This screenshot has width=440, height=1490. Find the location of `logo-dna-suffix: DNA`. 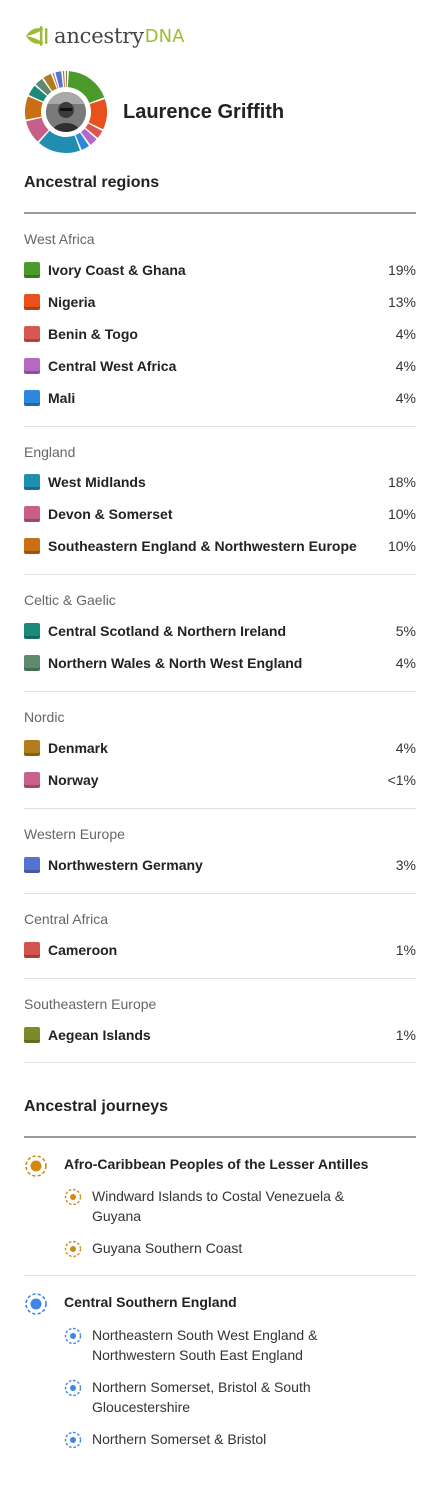

logo-dna-suffix: DNA is located at coordinates (164, 36).